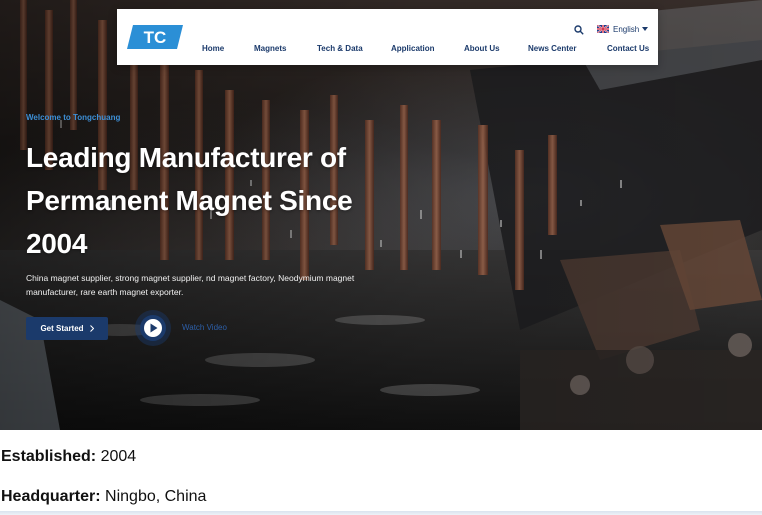  What do you see at coordinates (91, 328) in the screenshot?
I see `chevron-right-icon` at bounding box center [91, 328].